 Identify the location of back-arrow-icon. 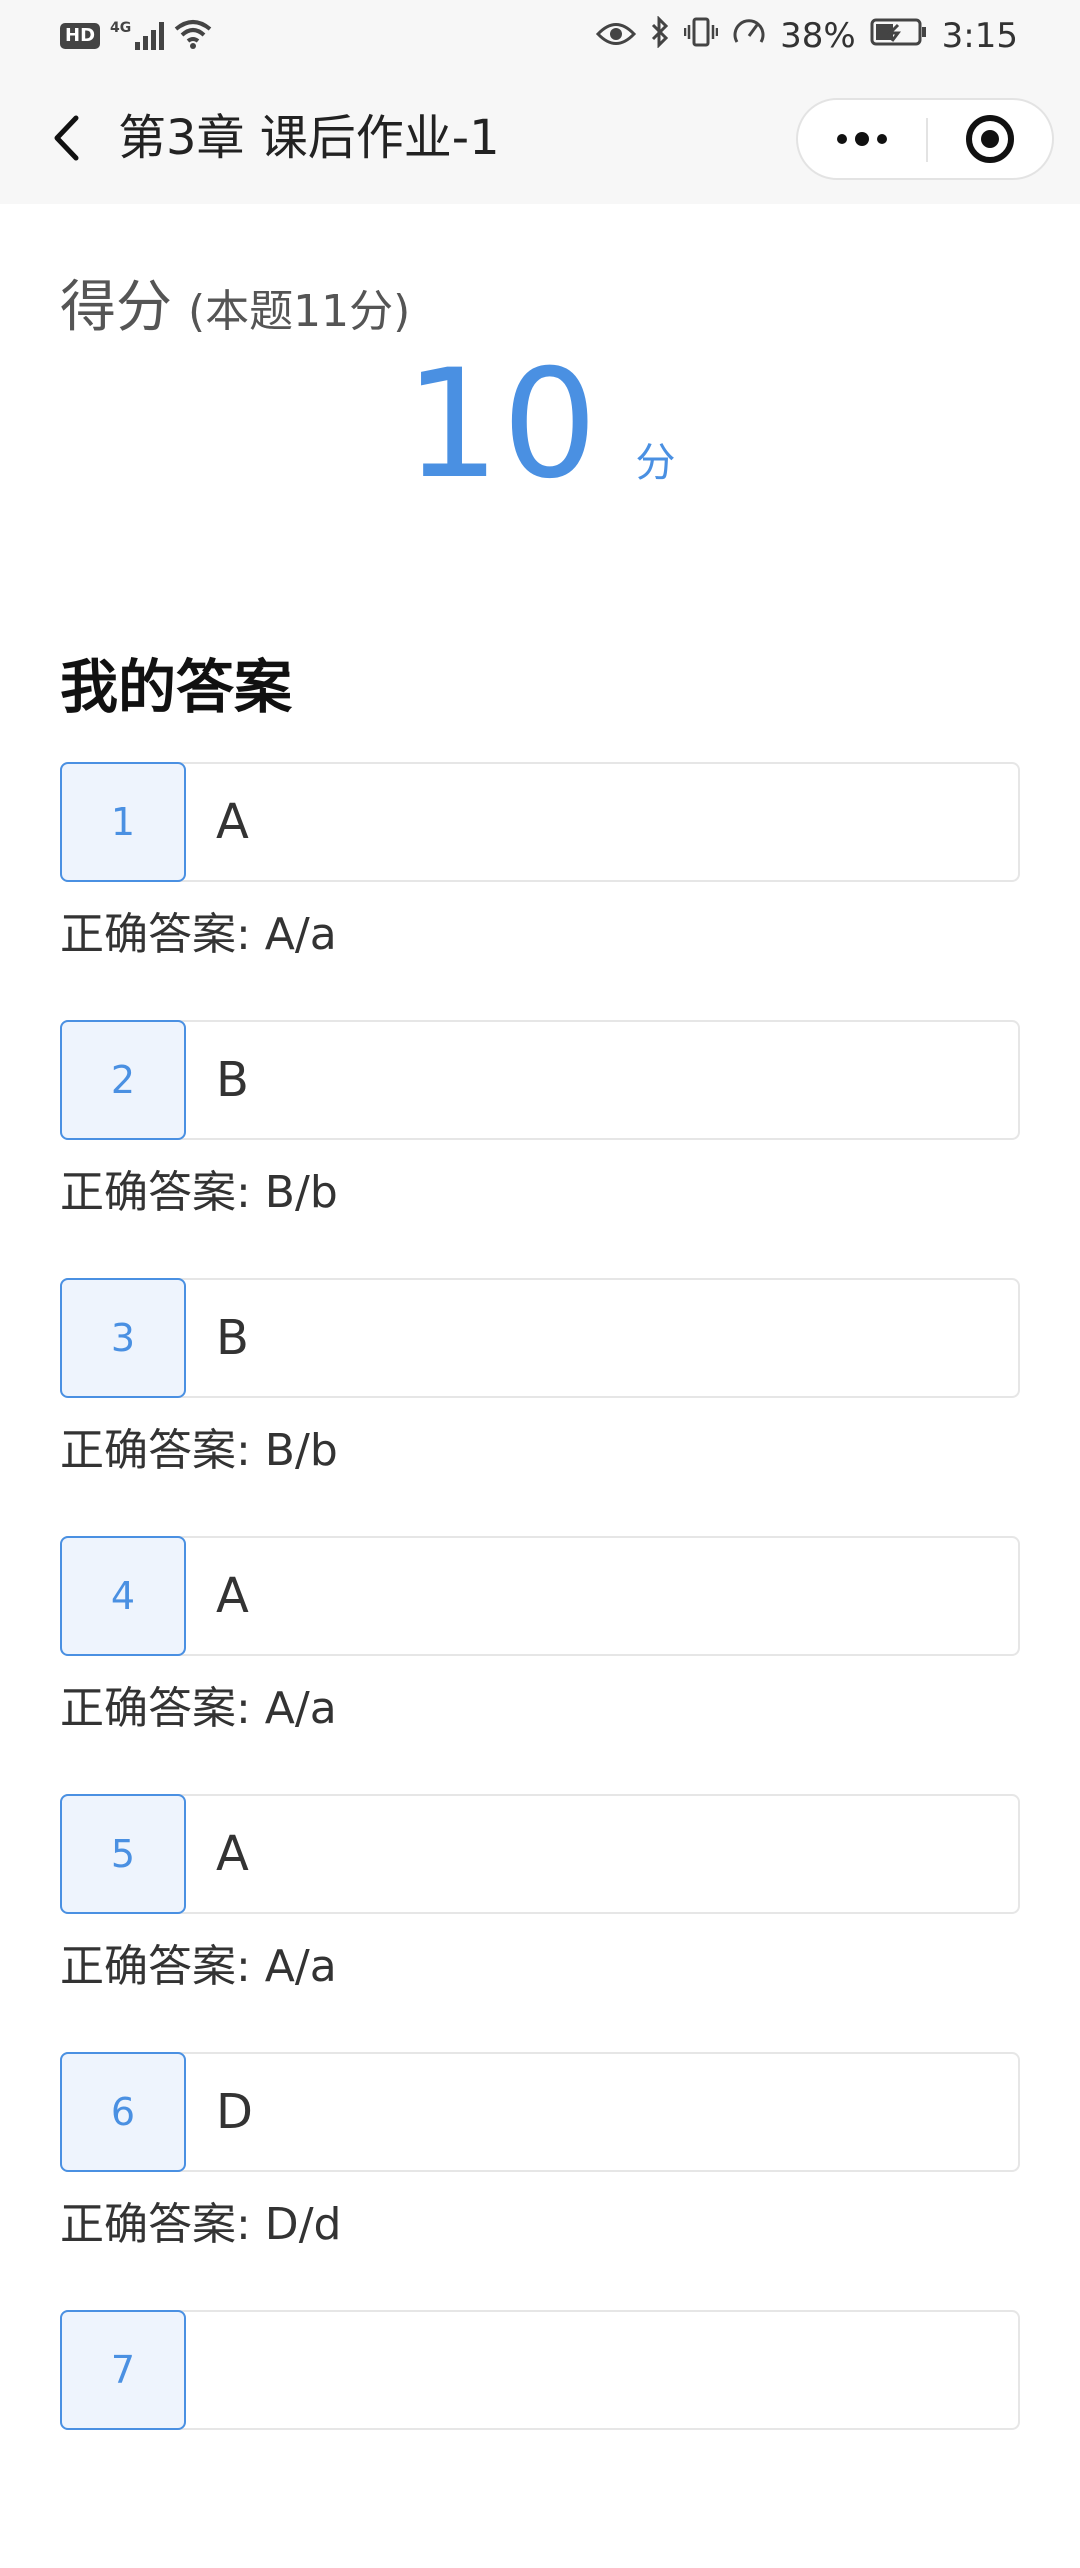
(66, 138).